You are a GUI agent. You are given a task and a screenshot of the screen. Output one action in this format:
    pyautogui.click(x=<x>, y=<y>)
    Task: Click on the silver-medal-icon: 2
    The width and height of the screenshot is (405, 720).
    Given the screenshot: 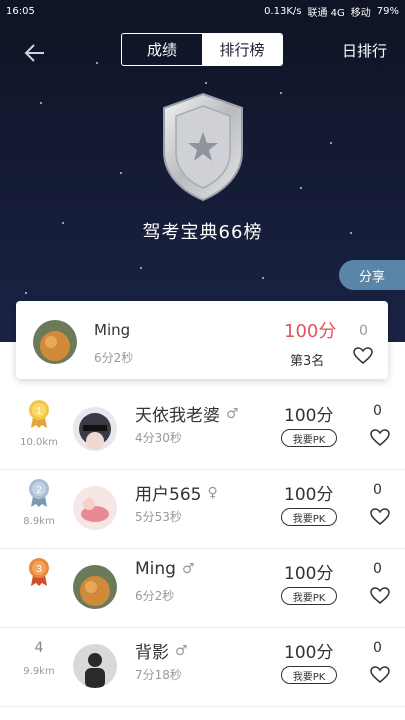 What is the action you would take?
    pyautogui.click(x=39, y=493)
    